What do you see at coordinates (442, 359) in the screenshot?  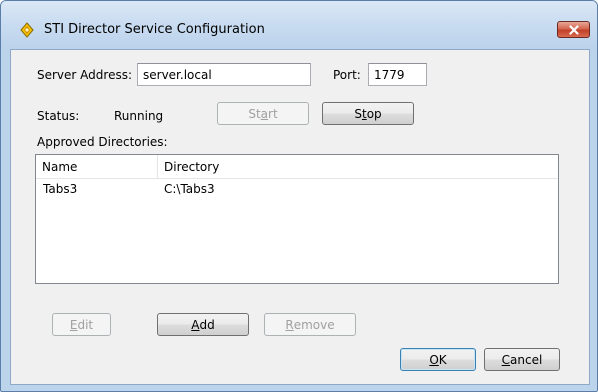 I see `ok-button-label-rest: K` at bounding box center [442, 359].